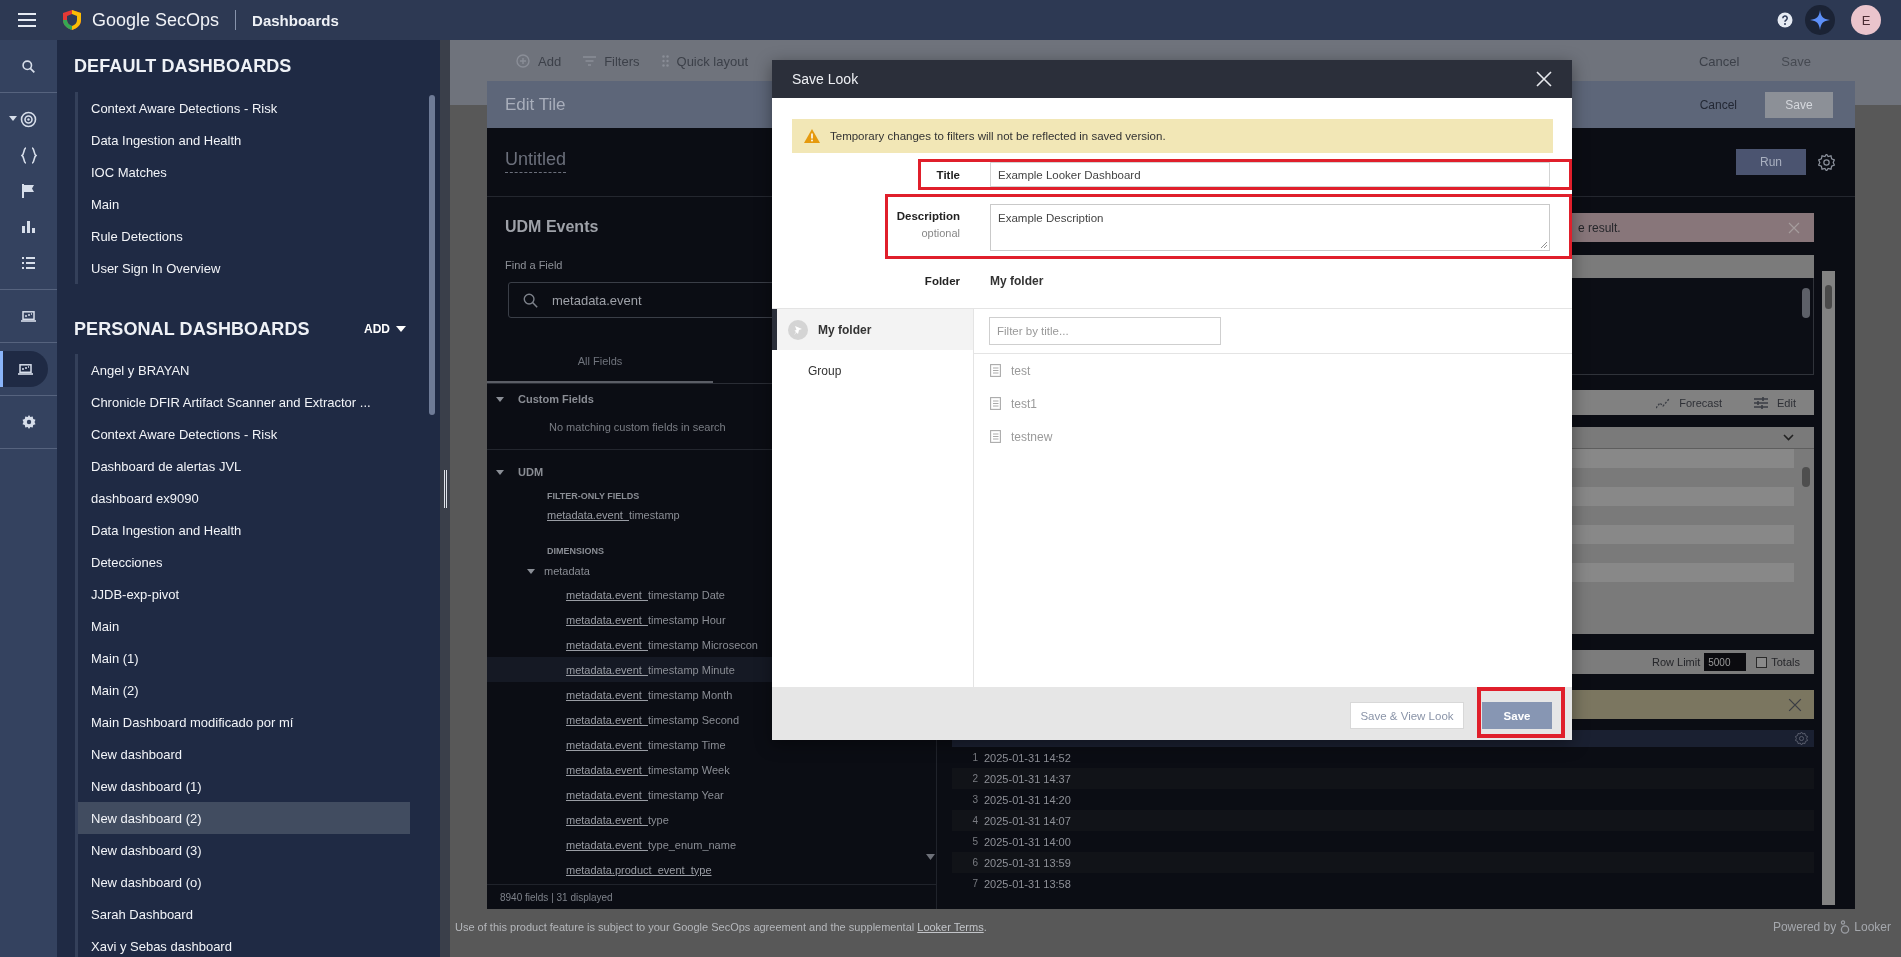 The height and width of the screenshot is (957, 1901). I want to click on title-field: Example Looker Dashboard, so click(1270, 174).